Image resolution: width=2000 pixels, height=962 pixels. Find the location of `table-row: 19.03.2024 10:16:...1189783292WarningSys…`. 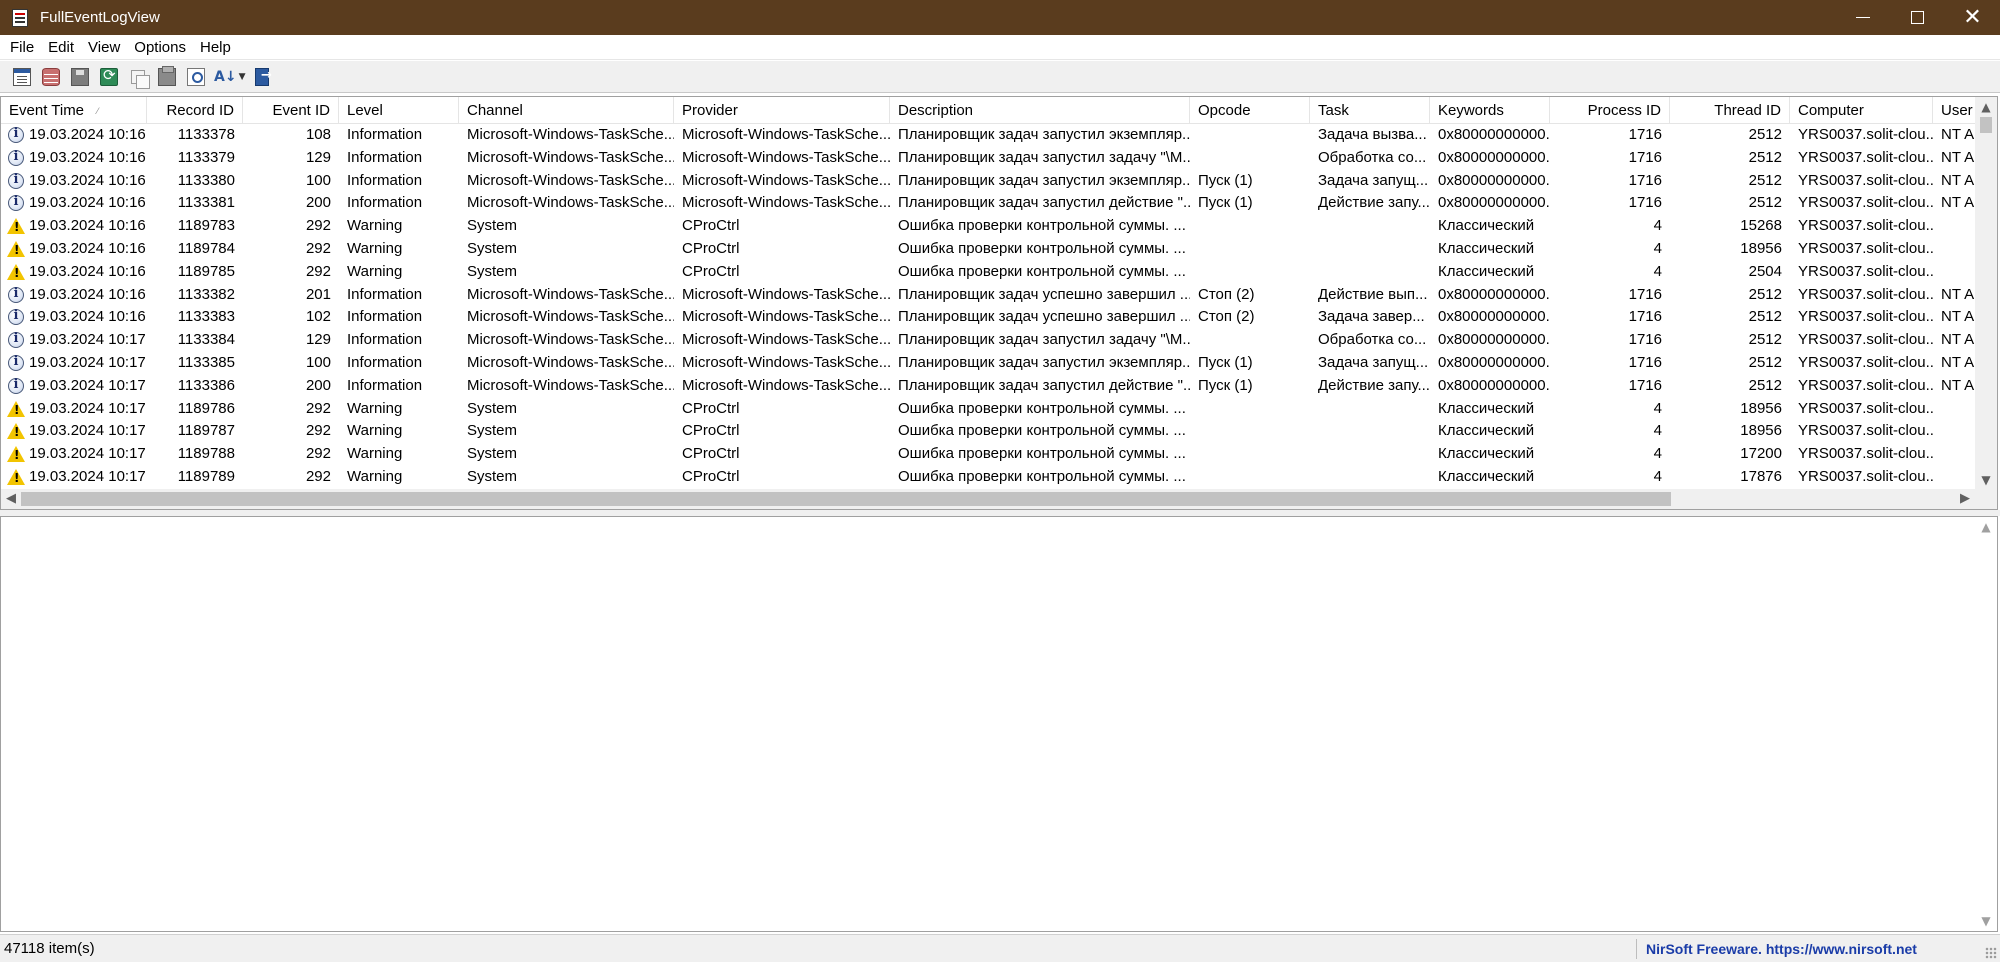

table-row: 19.03.2024 10:16:...1189783292WarningSys… is located at coordinates (988, 226).